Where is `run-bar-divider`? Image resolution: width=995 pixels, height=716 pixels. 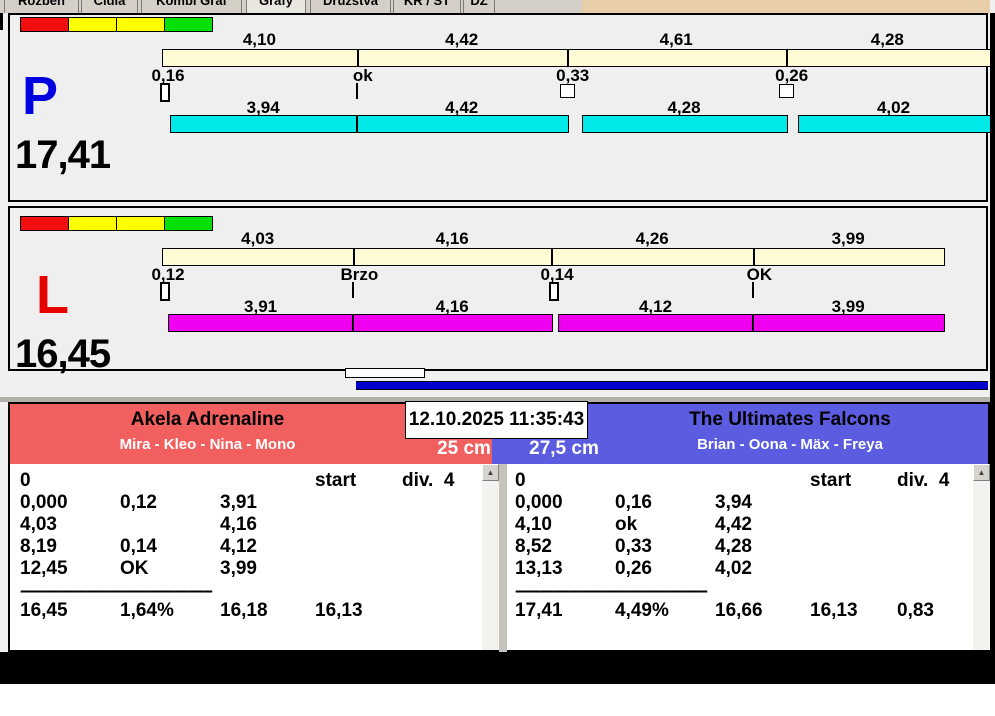
run-bar-divider is located at coordinates (353, 323).